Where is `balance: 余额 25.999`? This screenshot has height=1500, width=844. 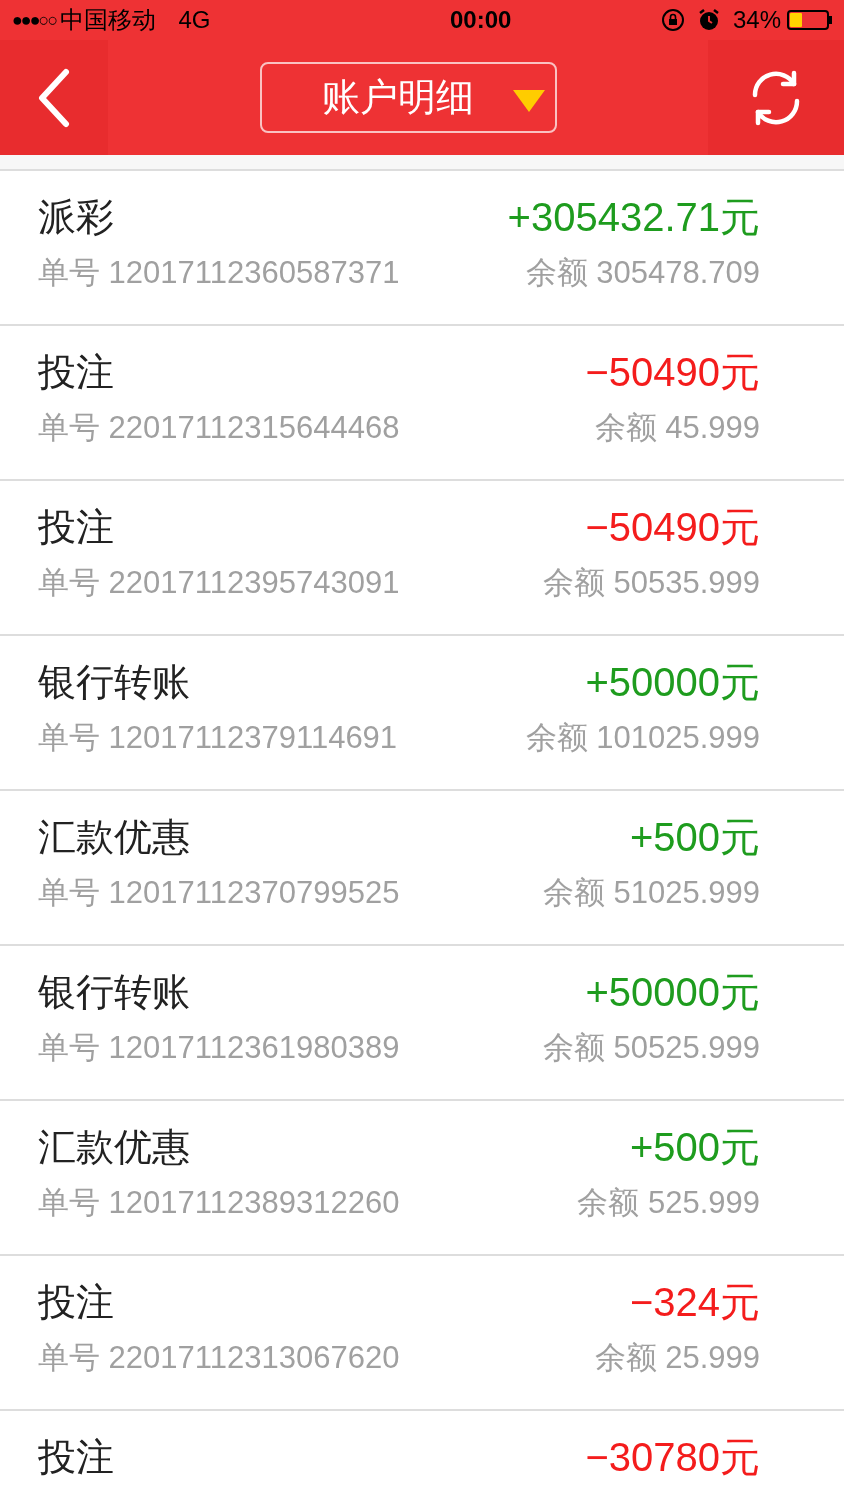 balance: 余额 25.999 is located at coordinates (677, 1358).